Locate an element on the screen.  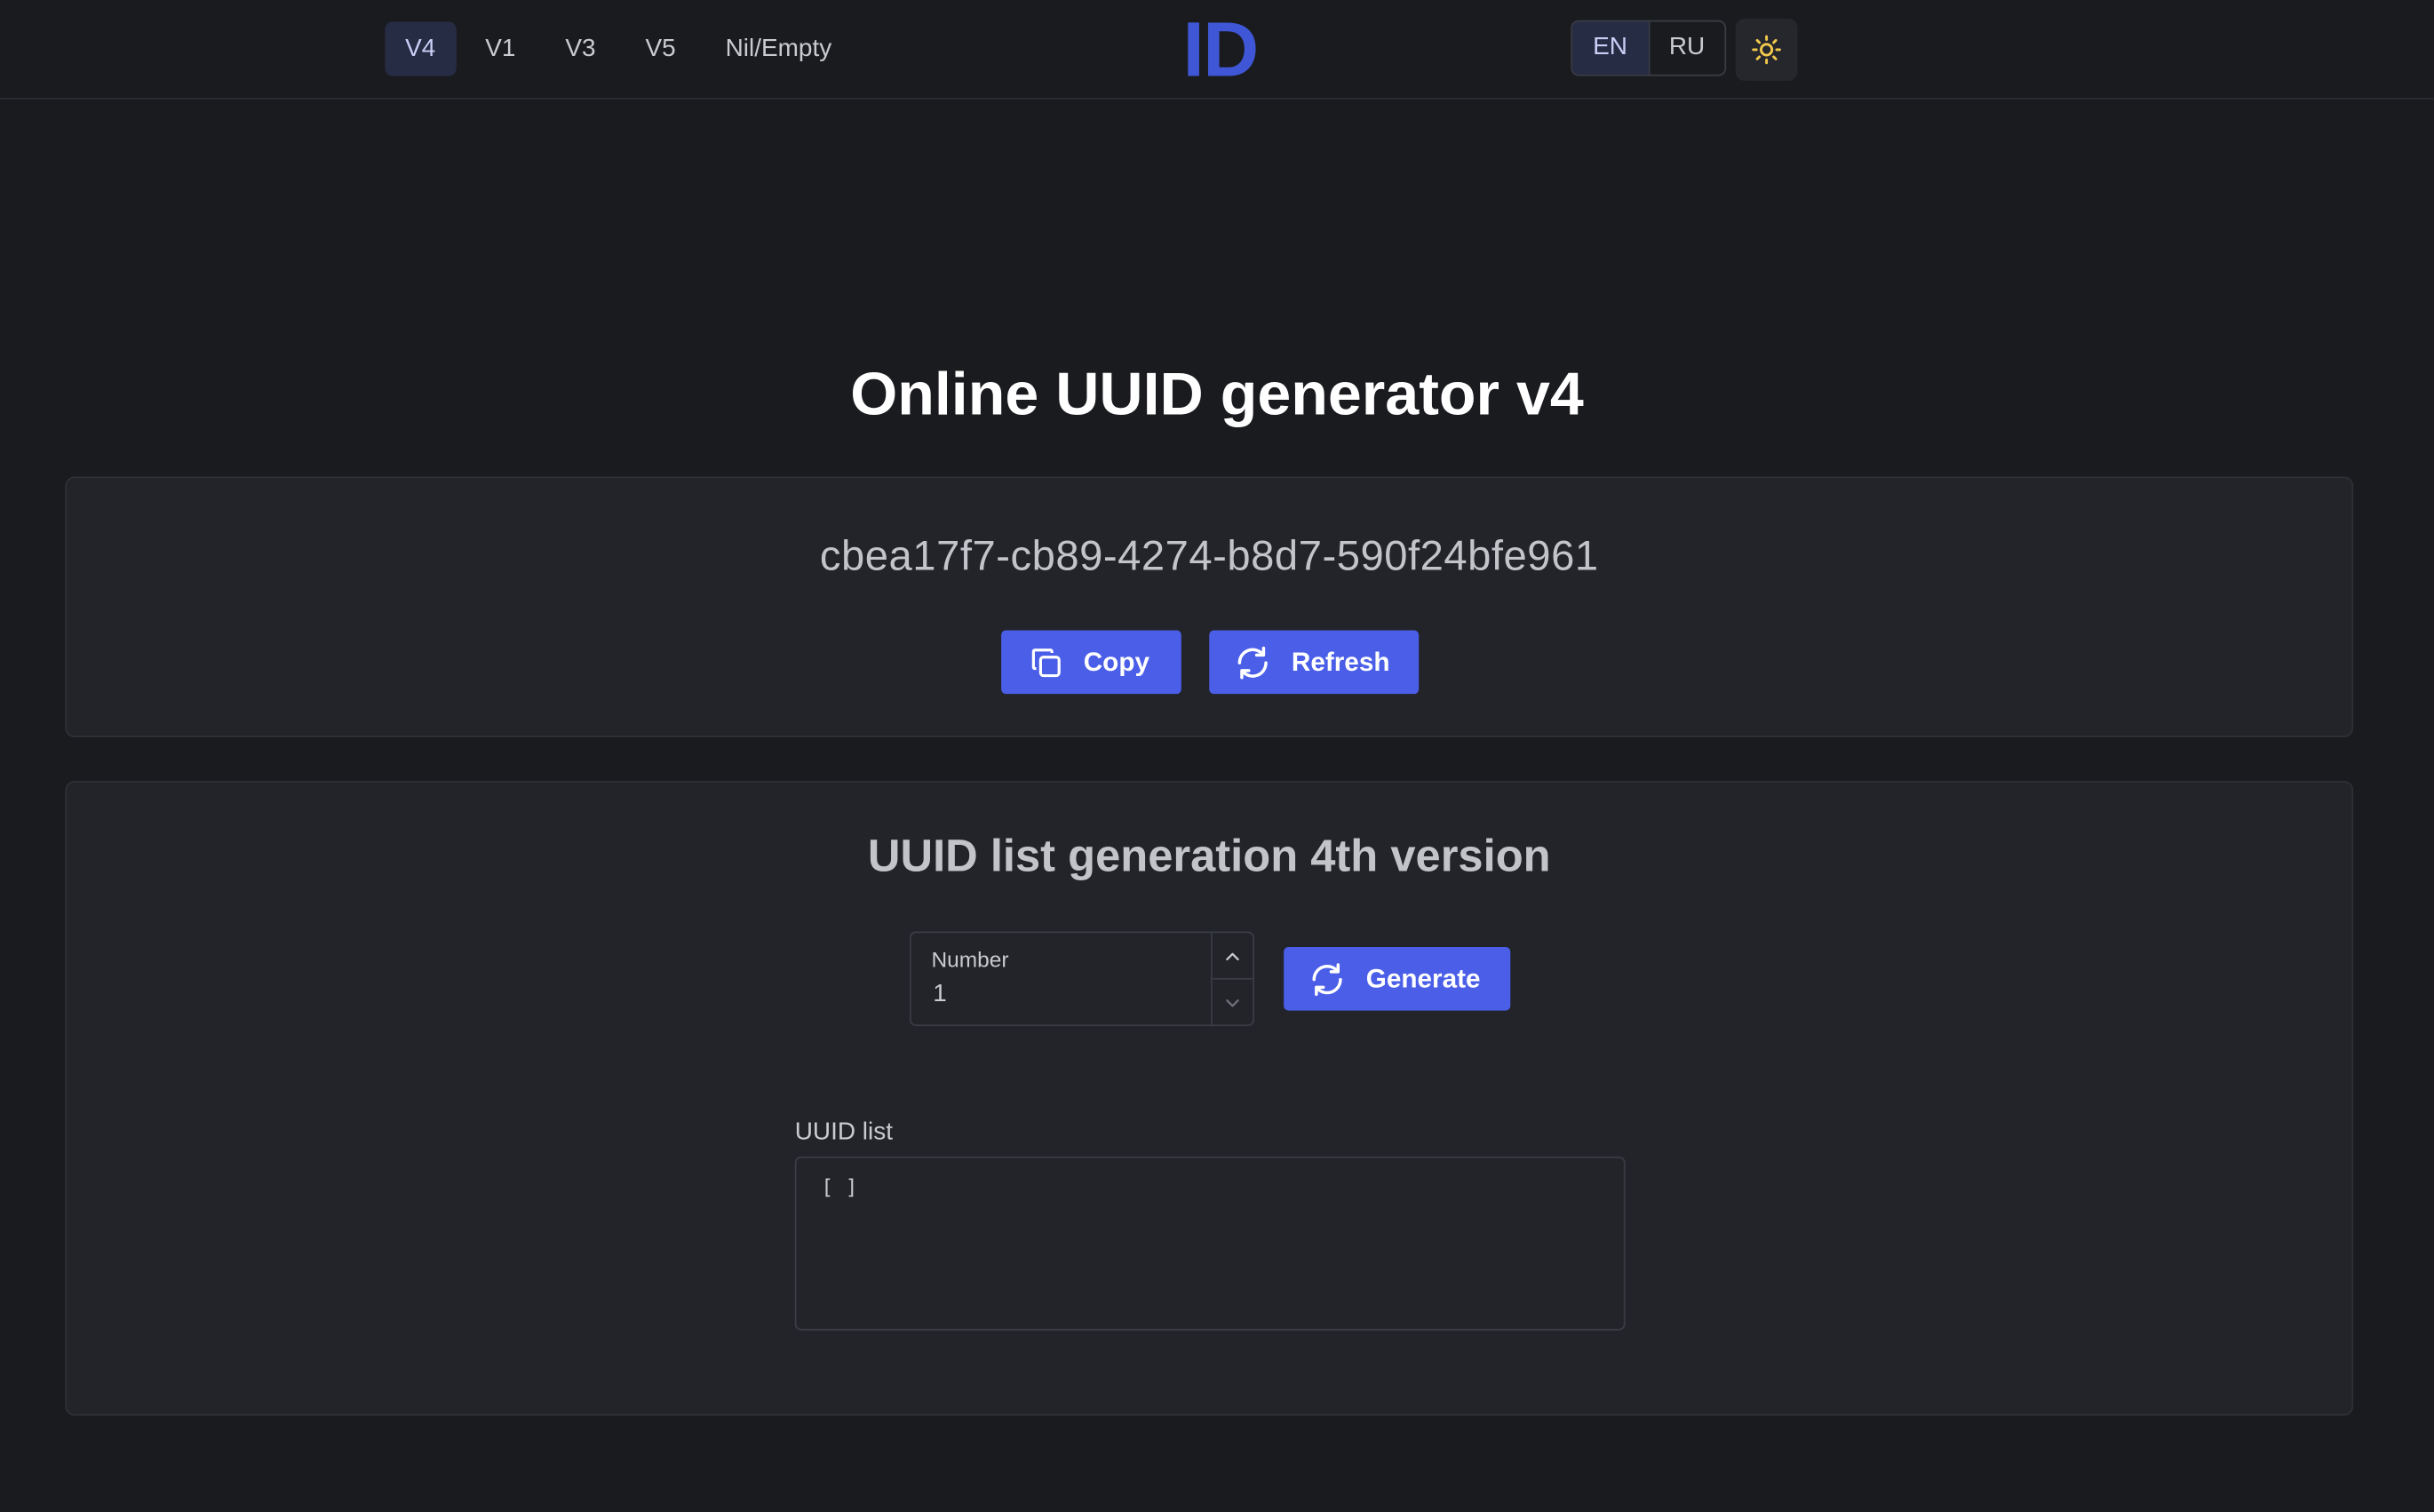
logo: ID is located at coordinates (1221, 49).